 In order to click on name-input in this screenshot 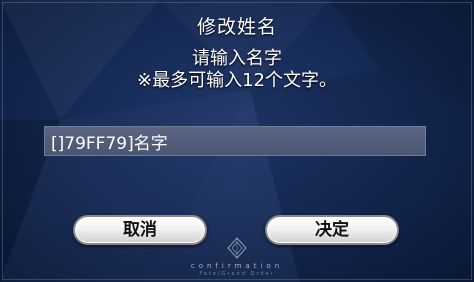, I will do `click(235, 141)`.